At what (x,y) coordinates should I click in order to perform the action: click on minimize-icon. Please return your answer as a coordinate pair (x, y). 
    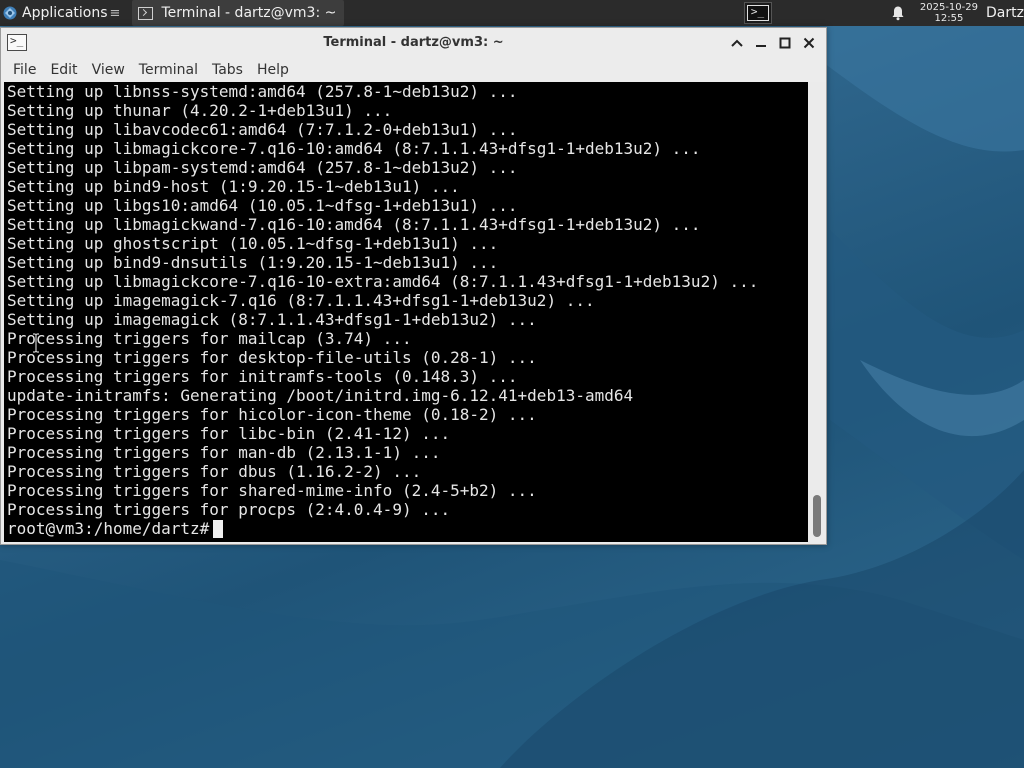
    Looking at the image, I should click on (761, 46).